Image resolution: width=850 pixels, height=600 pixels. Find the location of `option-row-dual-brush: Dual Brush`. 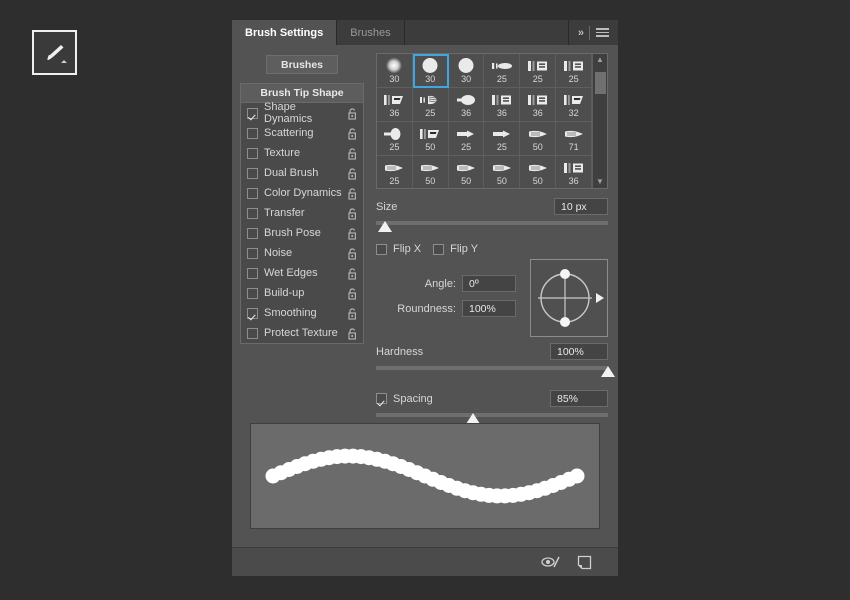

option-row-dual-brush: Dual Brush is located at coordinates (302, 173).